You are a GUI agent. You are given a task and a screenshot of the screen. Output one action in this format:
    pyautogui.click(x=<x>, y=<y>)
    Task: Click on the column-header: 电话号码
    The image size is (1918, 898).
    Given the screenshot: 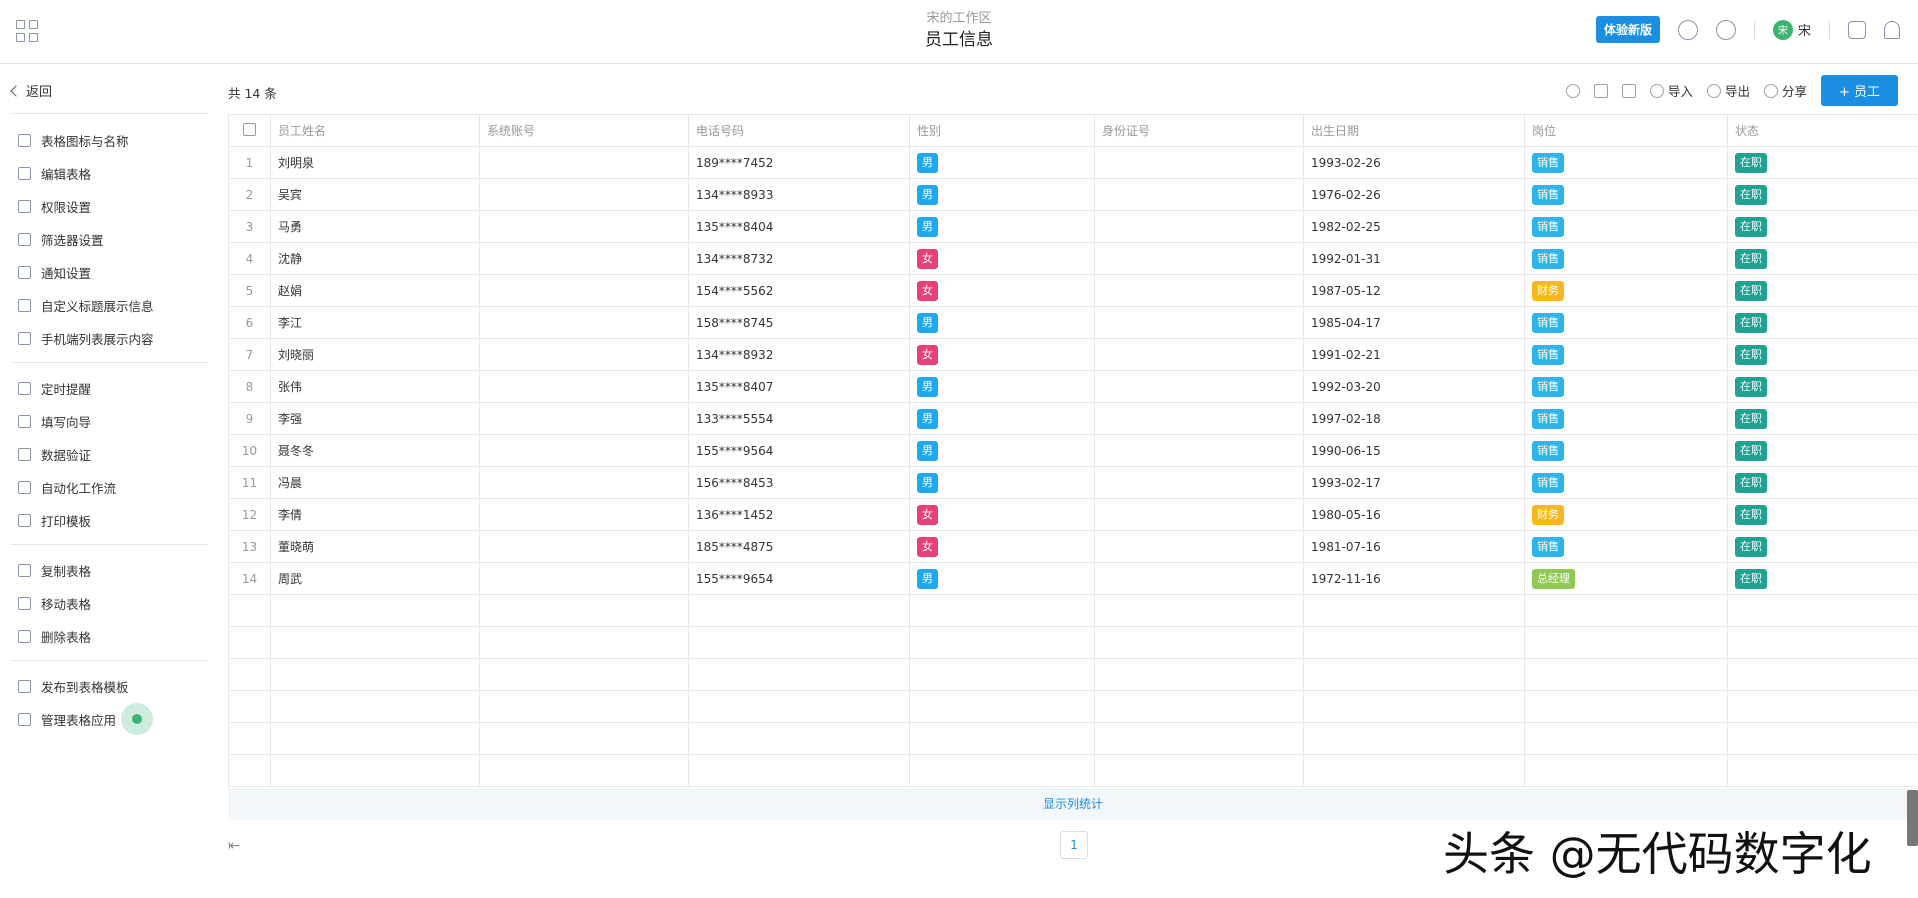 What is the action you would take?
    pyautogui.click(x=799, y=130)
    